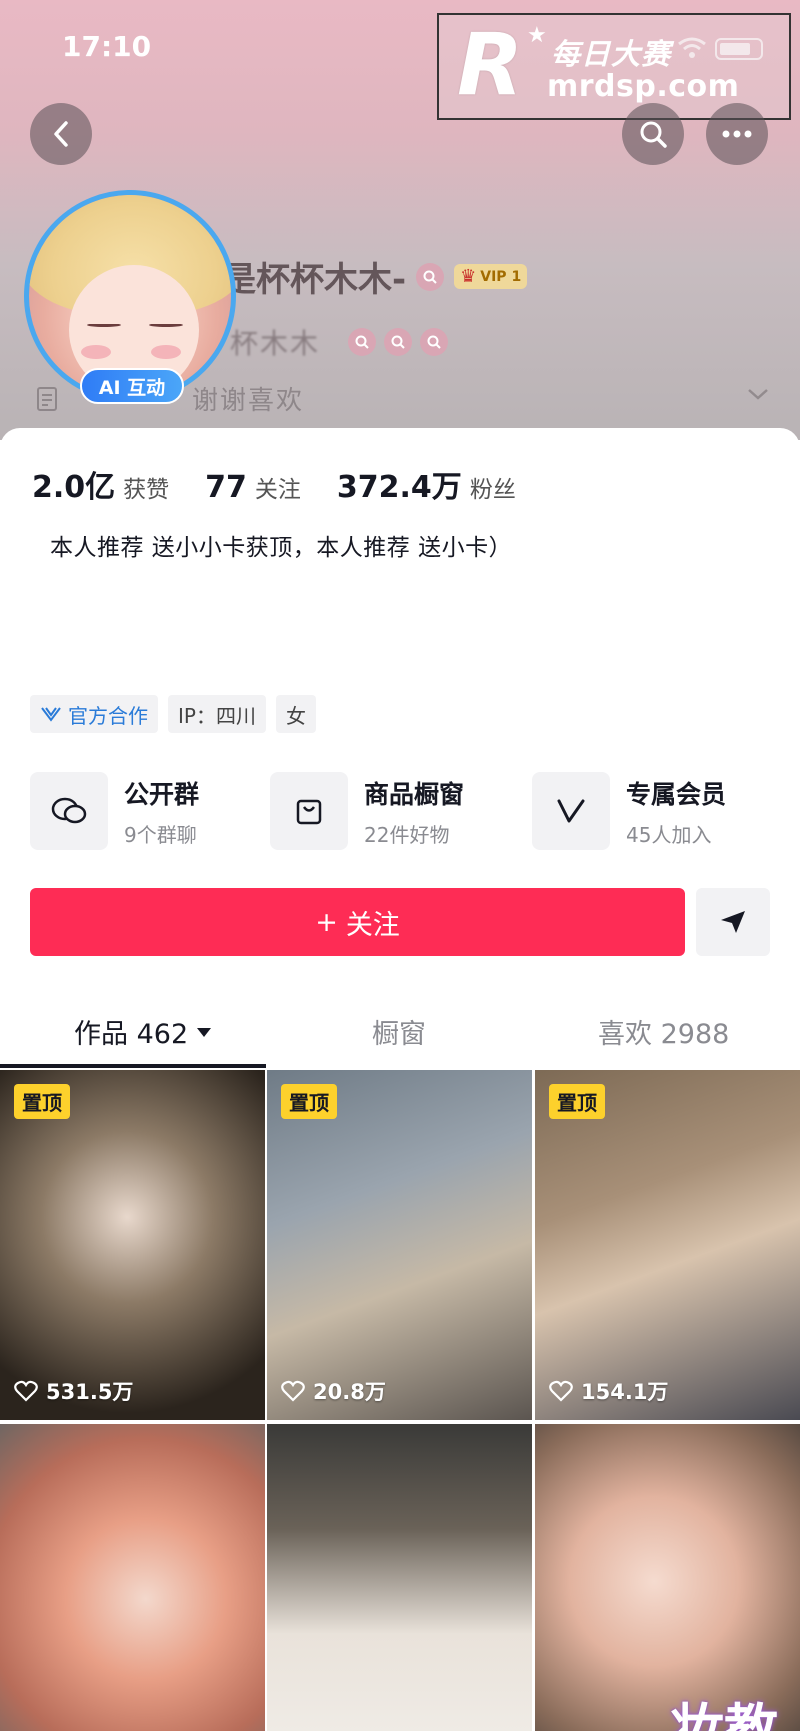  Describe the element at coordinates (372, 925) in the screenshot. I see `follow-label: 关注` at that location.